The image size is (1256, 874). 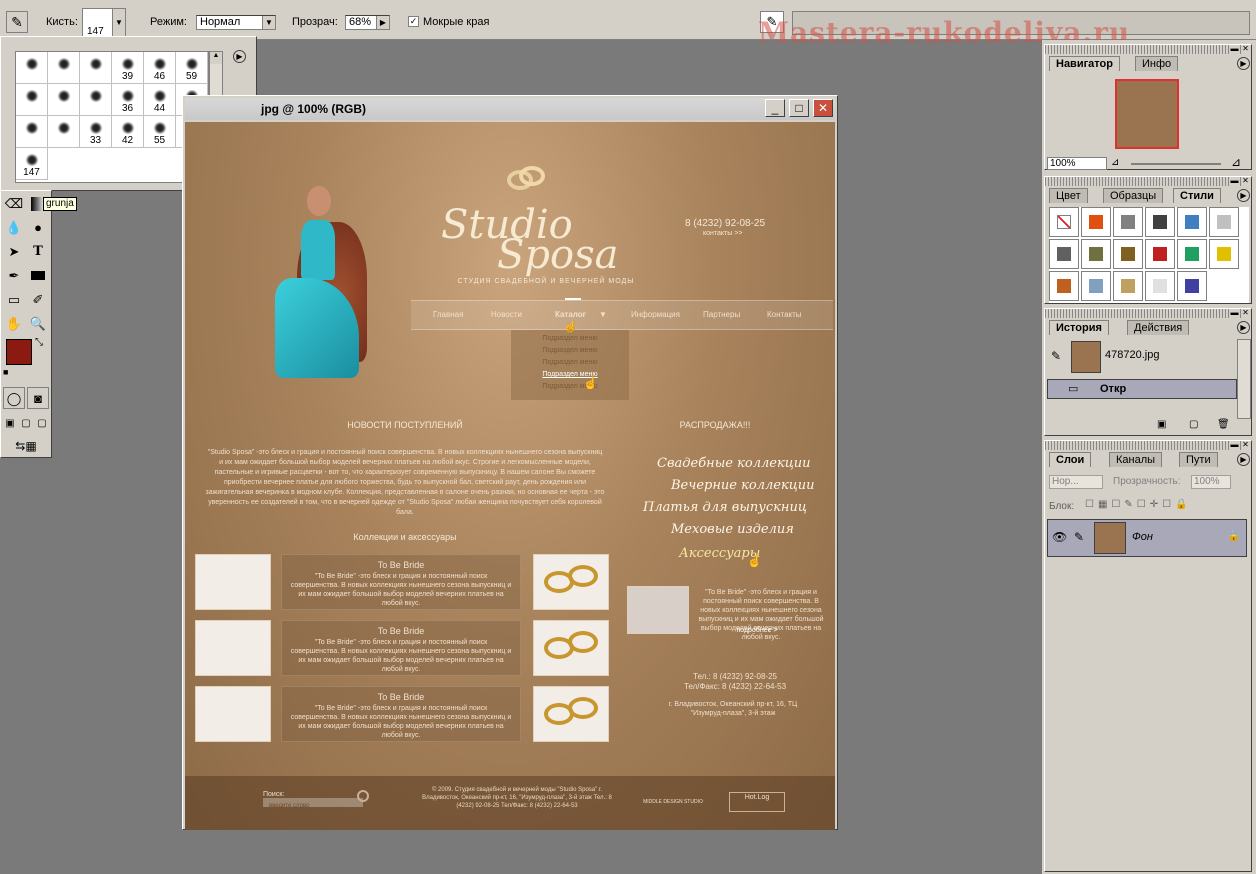 What do you see at coordinates (413, 21) in the screenshot?
I see `wet-edges-checkbox: ✓` at bounding box center [413, 21].